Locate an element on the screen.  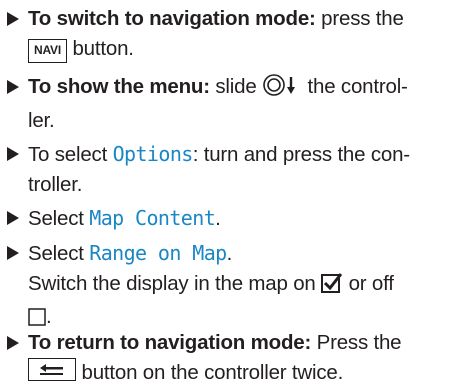
checked-box-icon is located at coordinates (332, 287).